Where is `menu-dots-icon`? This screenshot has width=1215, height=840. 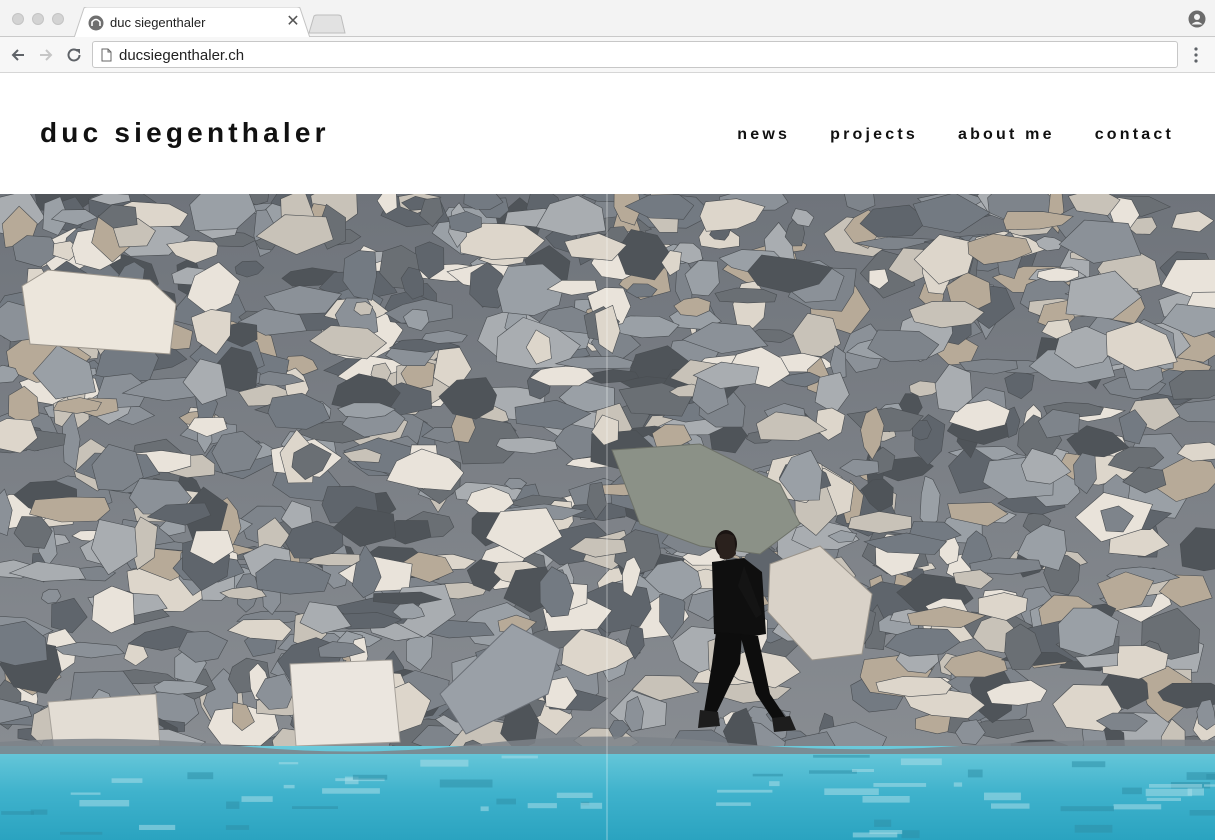 menu-dots-icon is located at coordinates (1196, 55).